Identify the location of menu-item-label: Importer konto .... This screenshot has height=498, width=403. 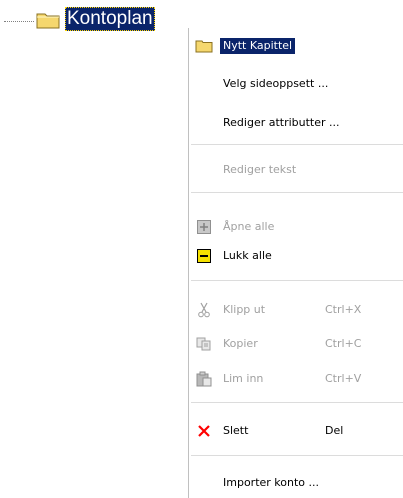
(271, 482).